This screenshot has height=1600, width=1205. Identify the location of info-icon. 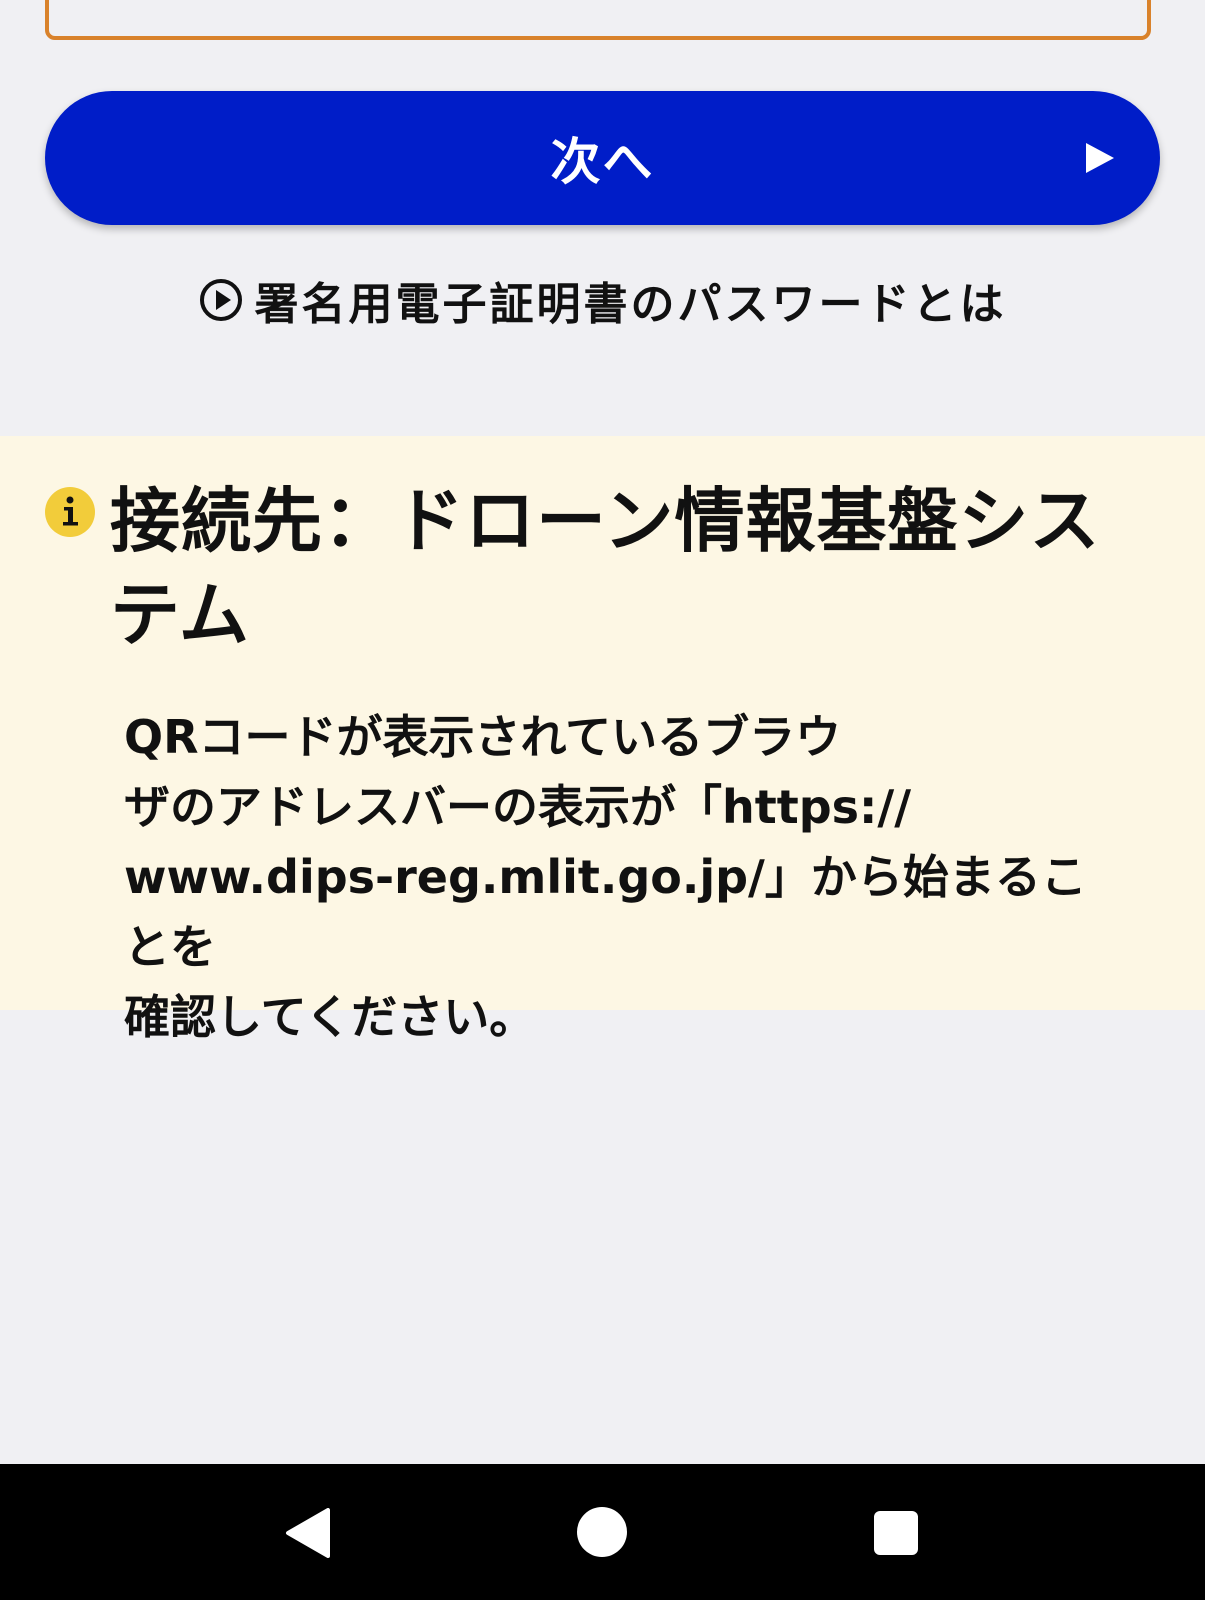
(70, 512).